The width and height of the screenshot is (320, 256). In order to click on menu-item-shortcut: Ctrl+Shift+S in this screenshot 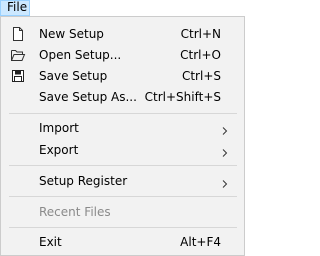, I will do `click(182, 97)`.